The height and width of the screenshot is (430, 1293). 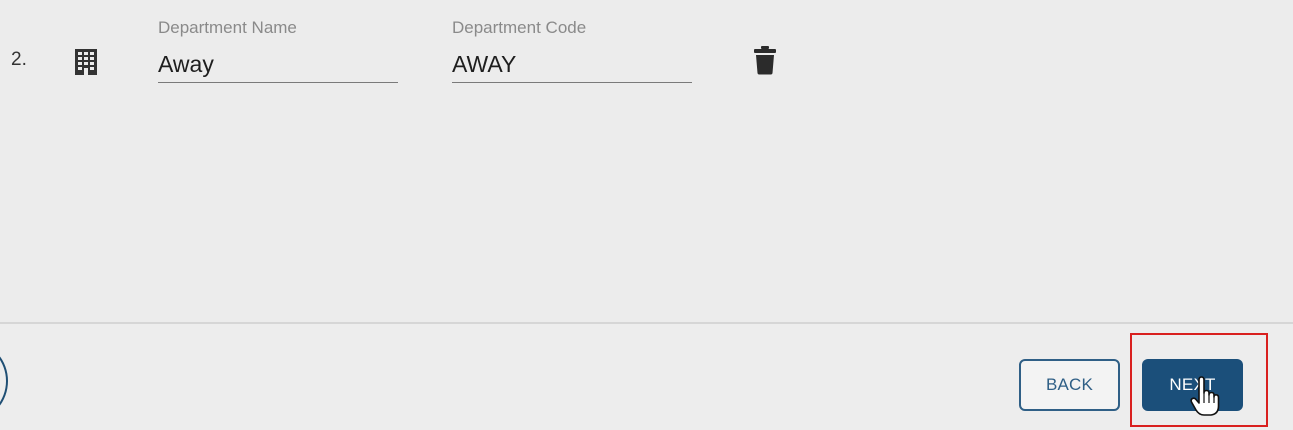 What do you see at coordinates (227, 27) in the screenshot?
I see `department-name-label: Department Name` at bounding box center [227, 27].